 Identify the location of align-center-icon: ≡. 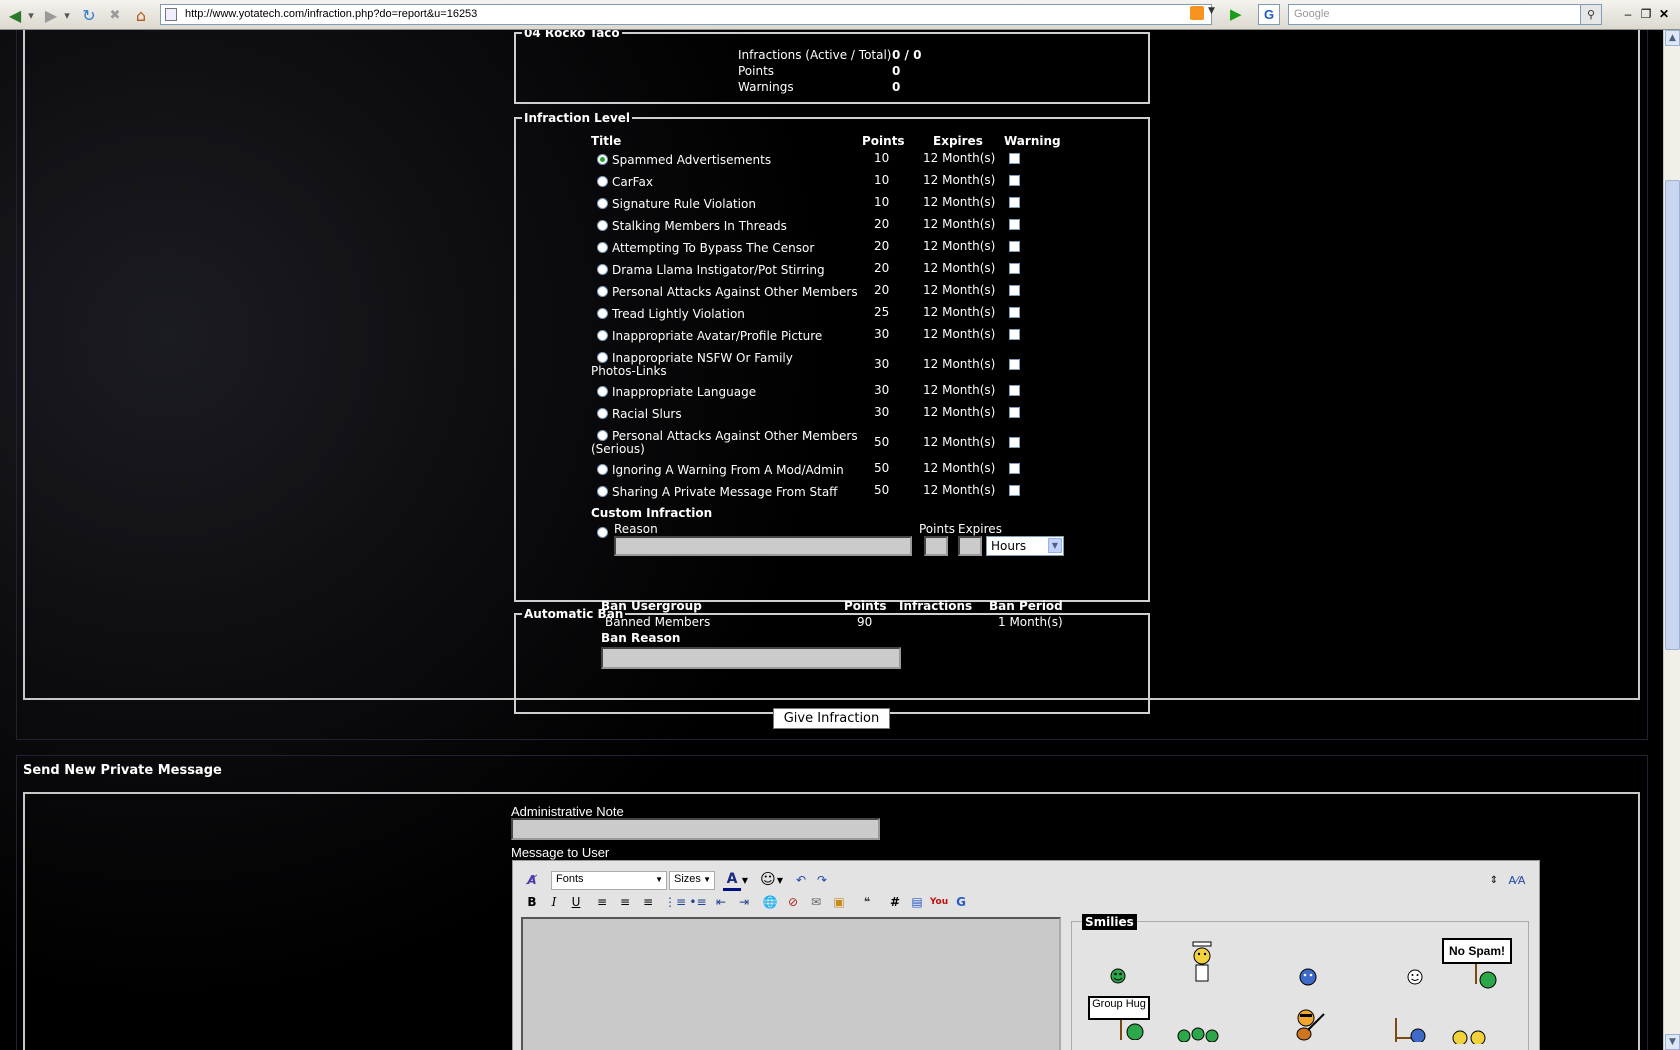
(625, 902).